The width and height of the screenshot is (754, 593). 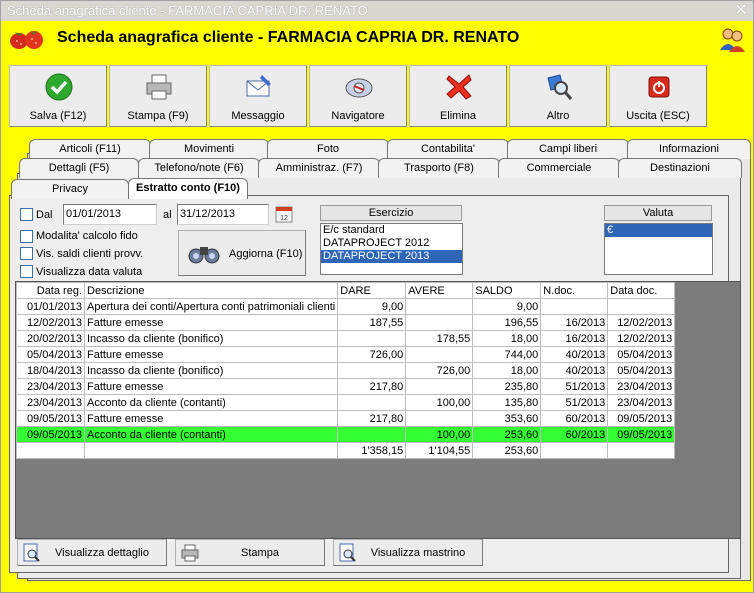 I want to click on table-cell: 05/04/2013, so click(x=641, y=370).